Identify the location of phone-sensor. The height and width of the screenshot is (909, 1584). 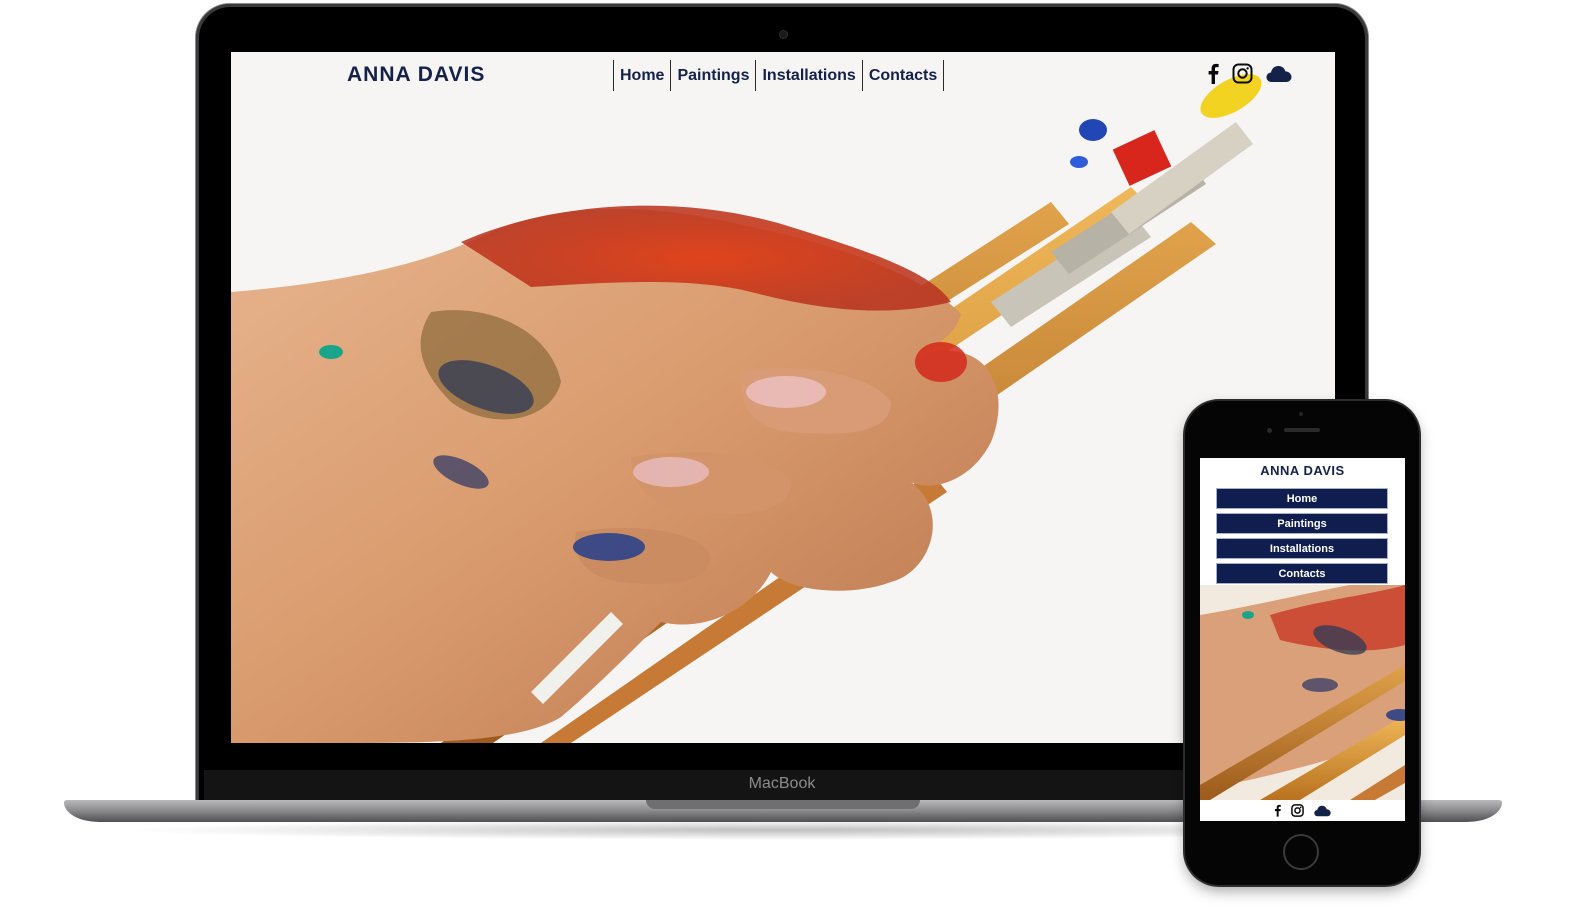
(1301, 414).